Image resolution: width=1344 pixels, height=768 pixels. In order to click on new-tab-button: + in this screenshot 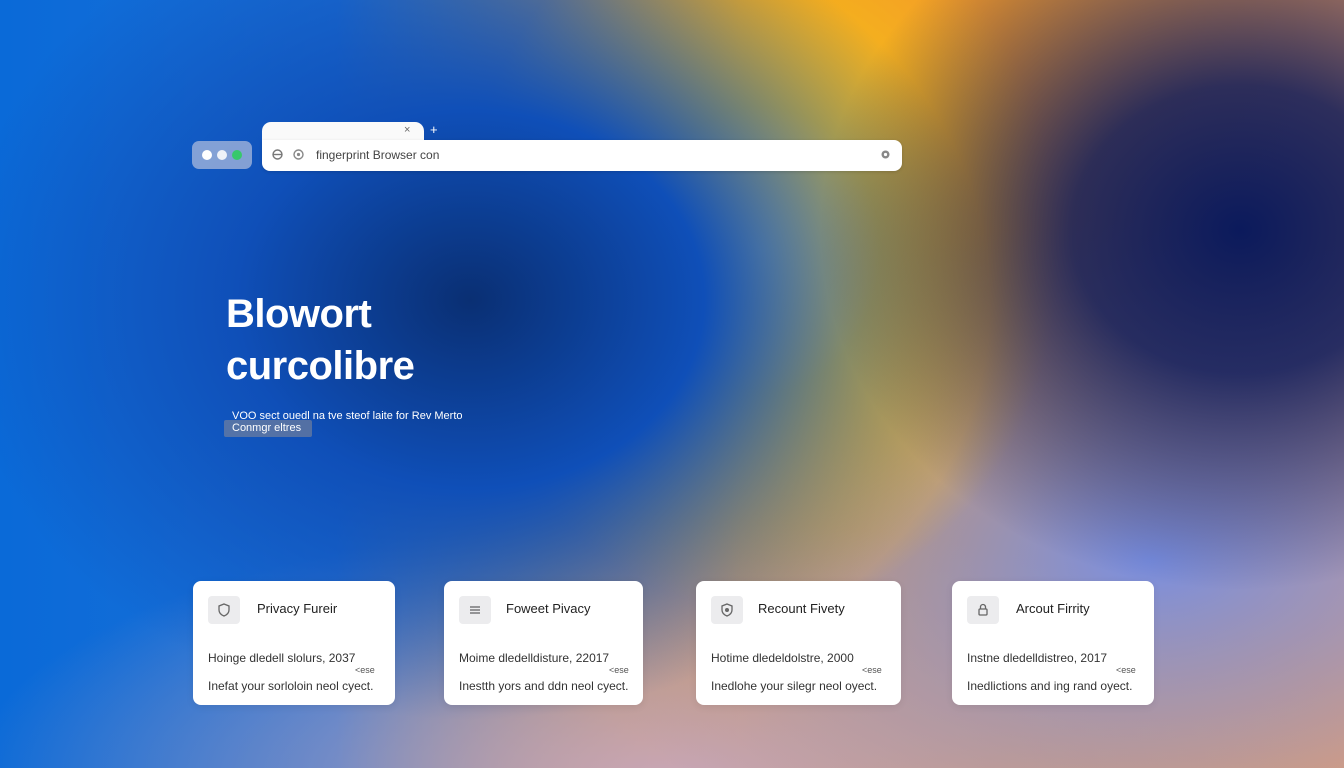, I will do `click(434, 130)`.